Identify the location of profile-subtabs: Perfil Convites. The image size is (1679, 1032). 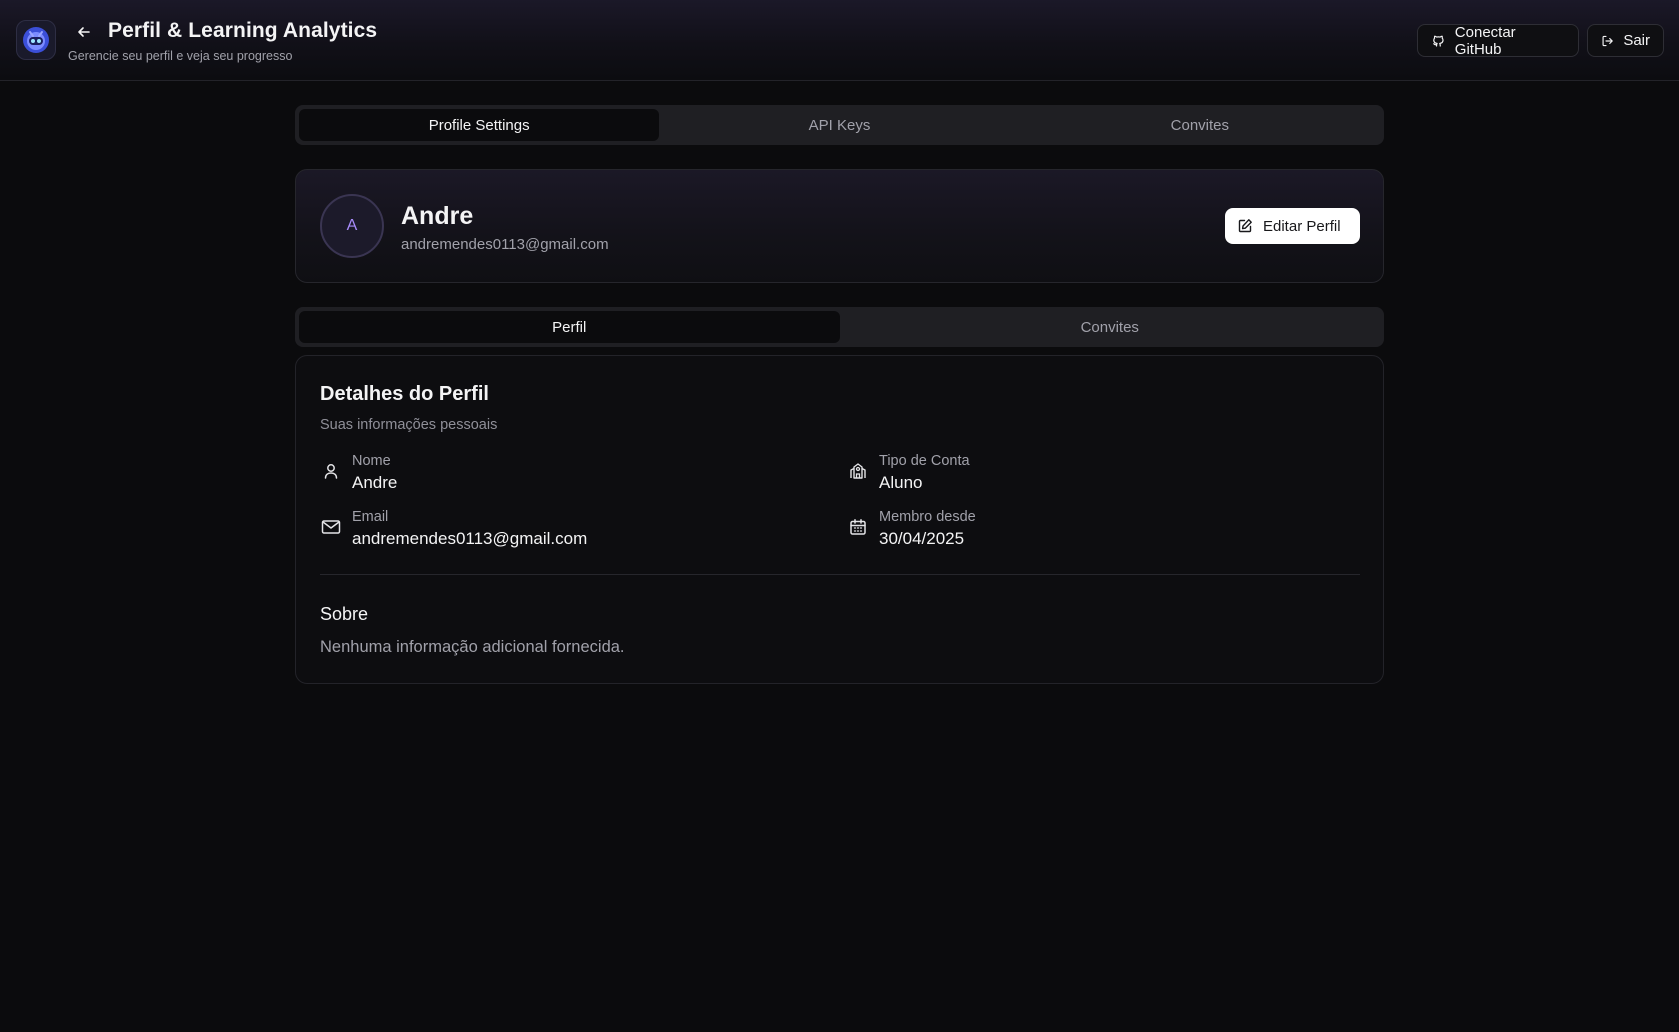
(839, 327).